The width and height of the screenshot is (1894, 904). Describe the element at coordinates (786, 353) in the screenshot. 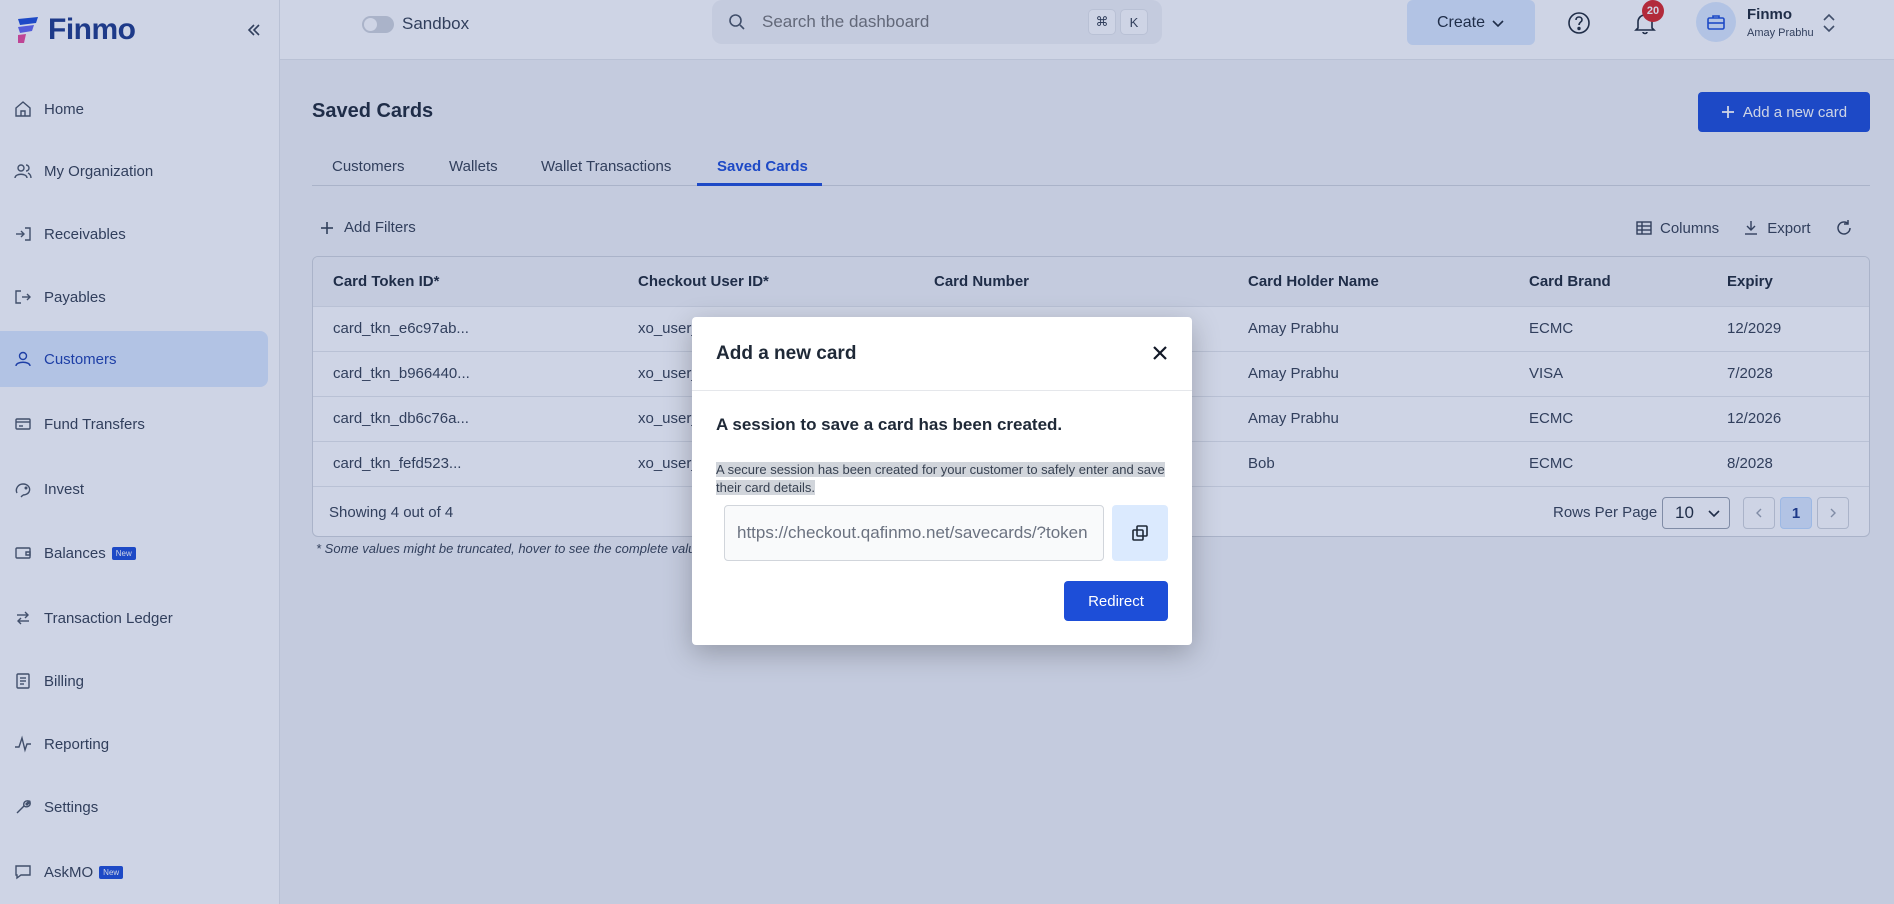

I see `modal-title: Add a new card` at that location.